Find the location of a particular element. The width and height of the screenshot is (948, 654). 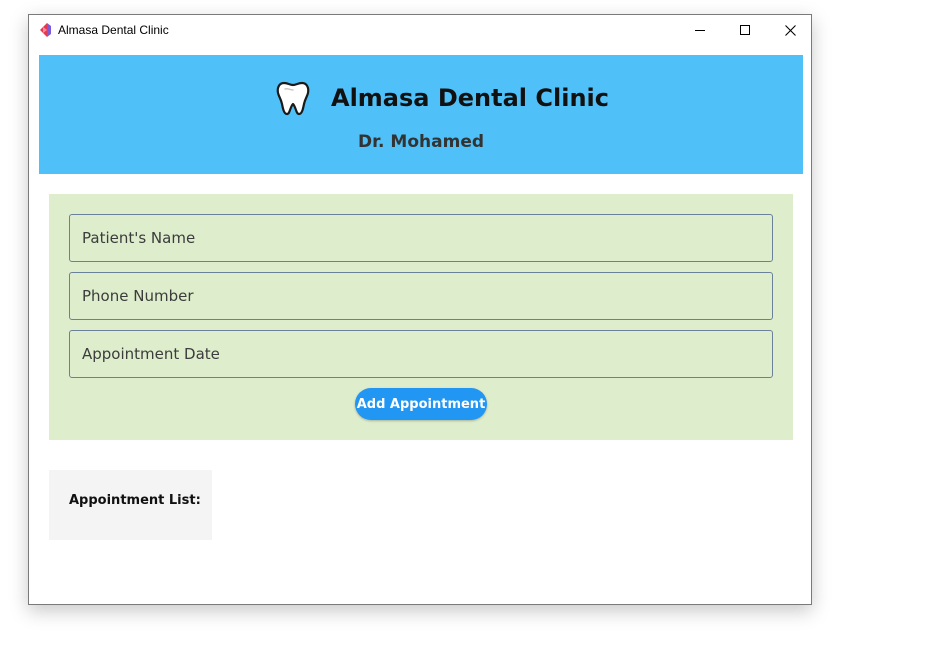

tooth-icon is located at coordinates (293, 98).